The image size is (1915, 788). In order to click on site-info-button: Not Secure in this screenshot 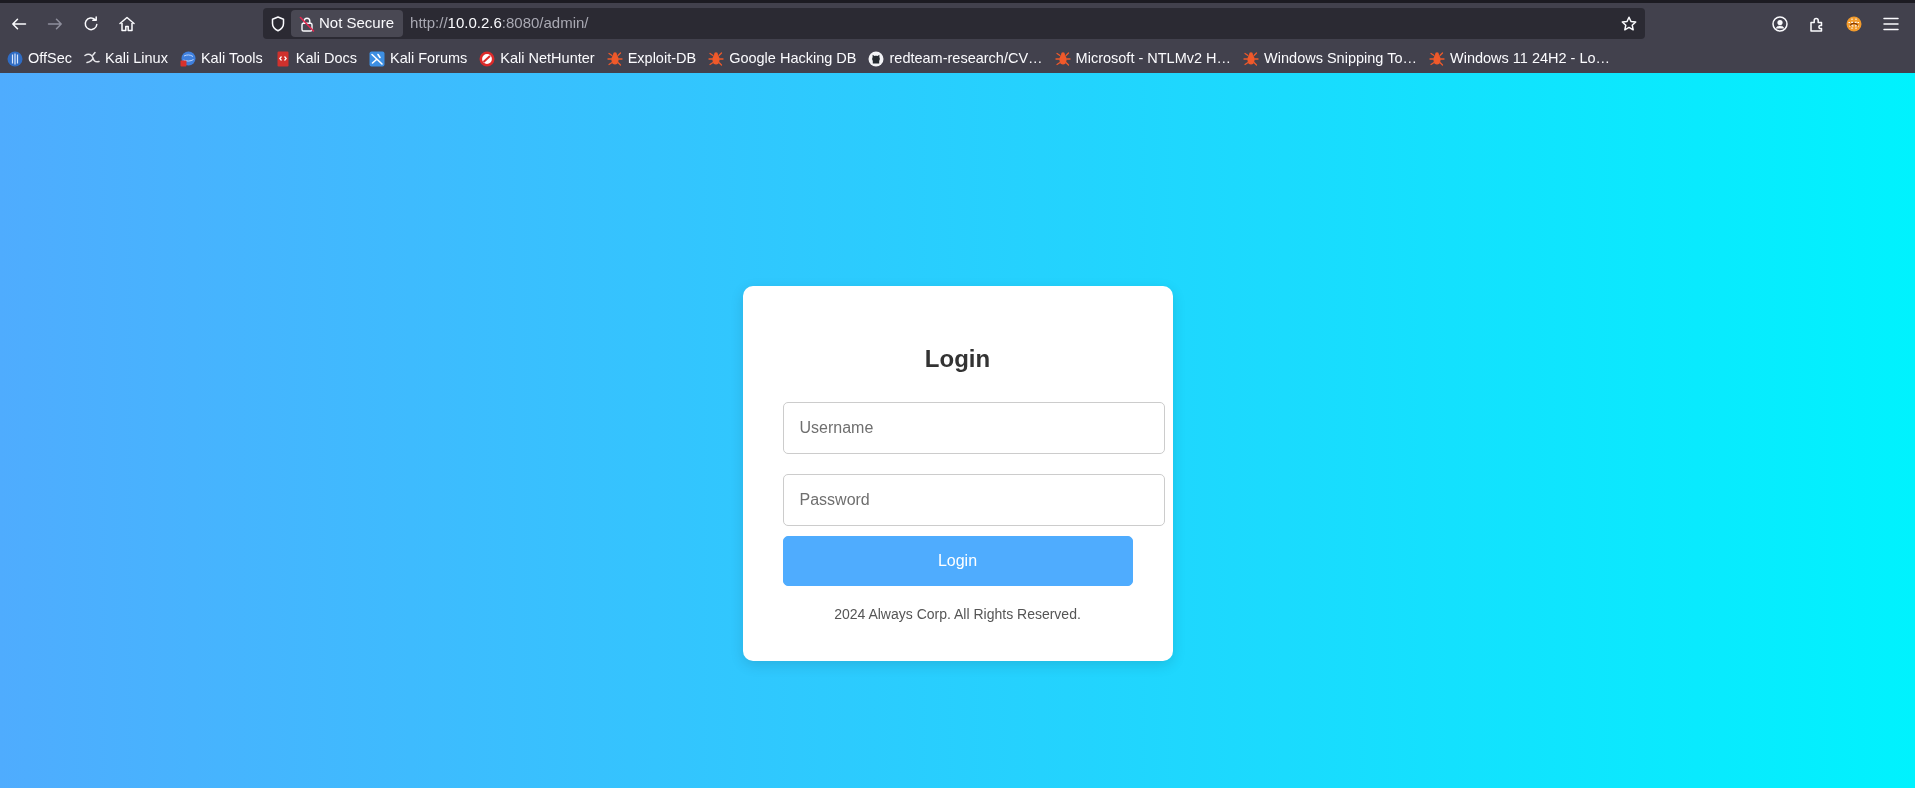, I will do `click(347, 23)`.